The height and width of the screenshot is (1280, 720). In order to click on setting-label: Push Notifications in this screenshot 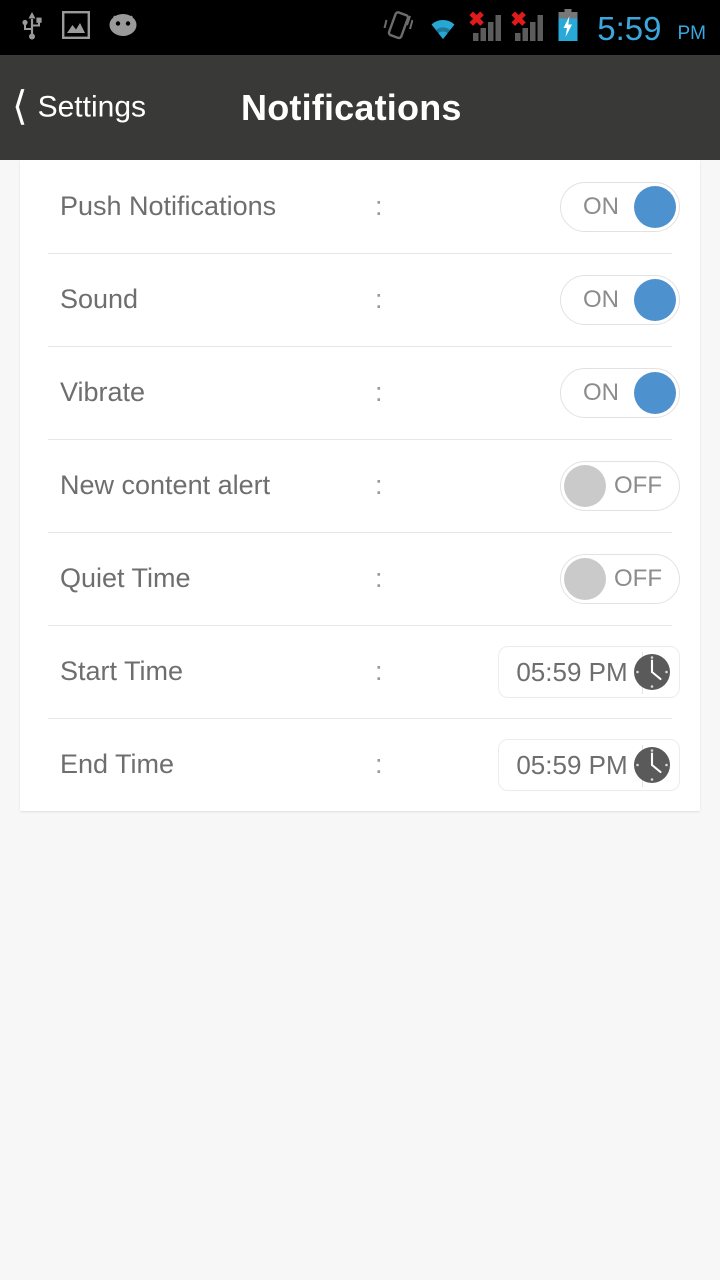, I will do `click(168, 206)`.